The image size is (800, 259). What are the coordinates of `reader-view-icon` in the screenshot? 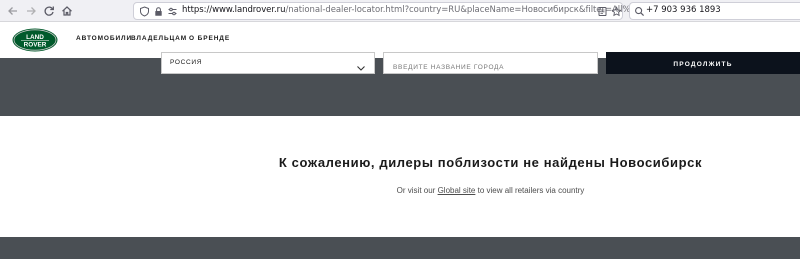 It's located at (602, 11).